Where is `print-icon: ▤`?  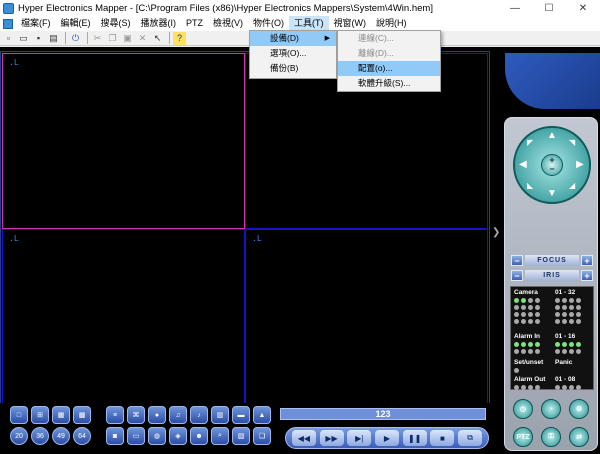 print-icon: ▤ is located at coordinates (53, 38).